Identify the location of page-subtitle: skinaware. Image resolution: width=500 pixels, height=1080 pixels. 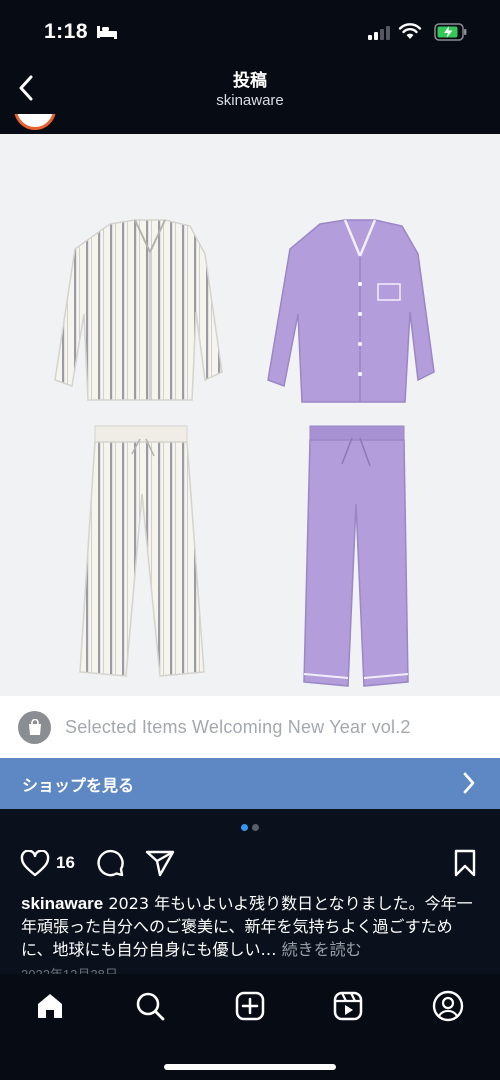
(250, 100).